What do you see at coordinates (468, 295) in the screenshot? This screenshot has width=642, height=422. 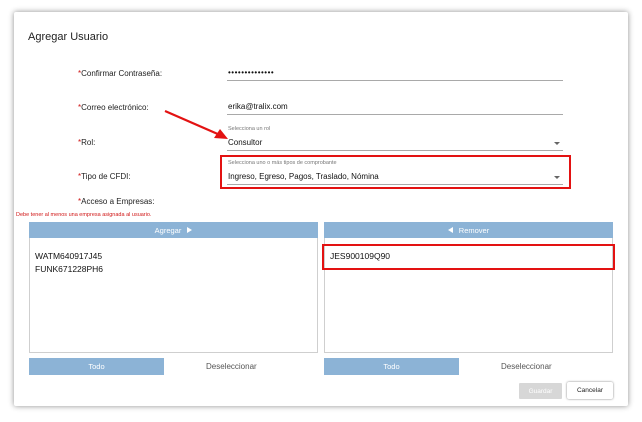 I see `assigned-companies-list: JES900109Q90` at bounding box center [468, 295].